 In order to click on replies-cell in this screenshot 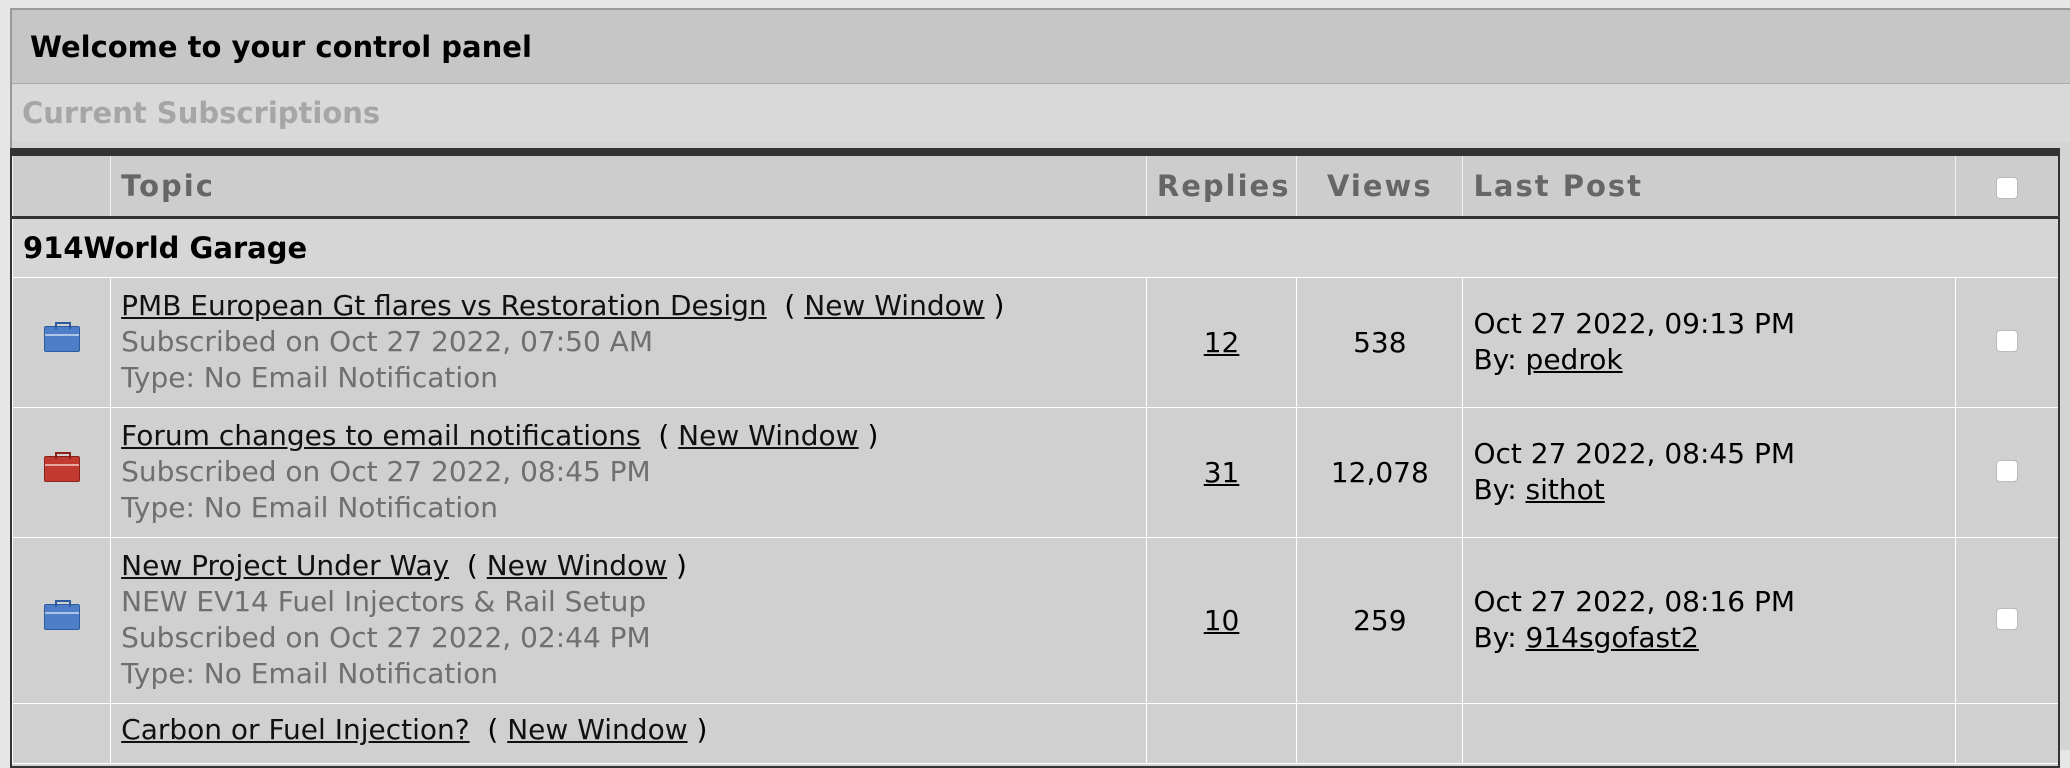, I will do `click(1221, 733)`.